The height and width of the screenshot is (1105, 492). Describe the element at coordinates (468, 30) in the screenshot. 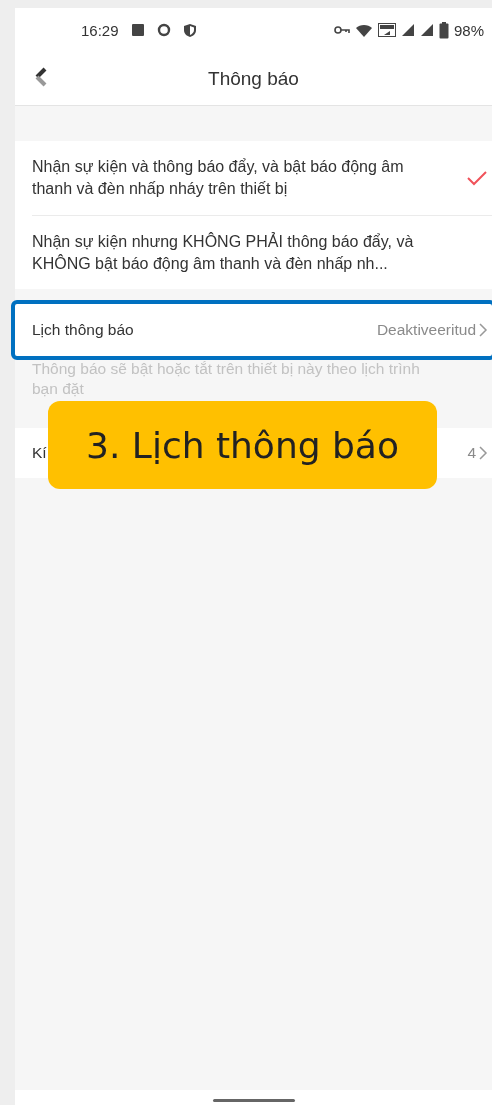

I see `battery-percent: 98%` at that location.